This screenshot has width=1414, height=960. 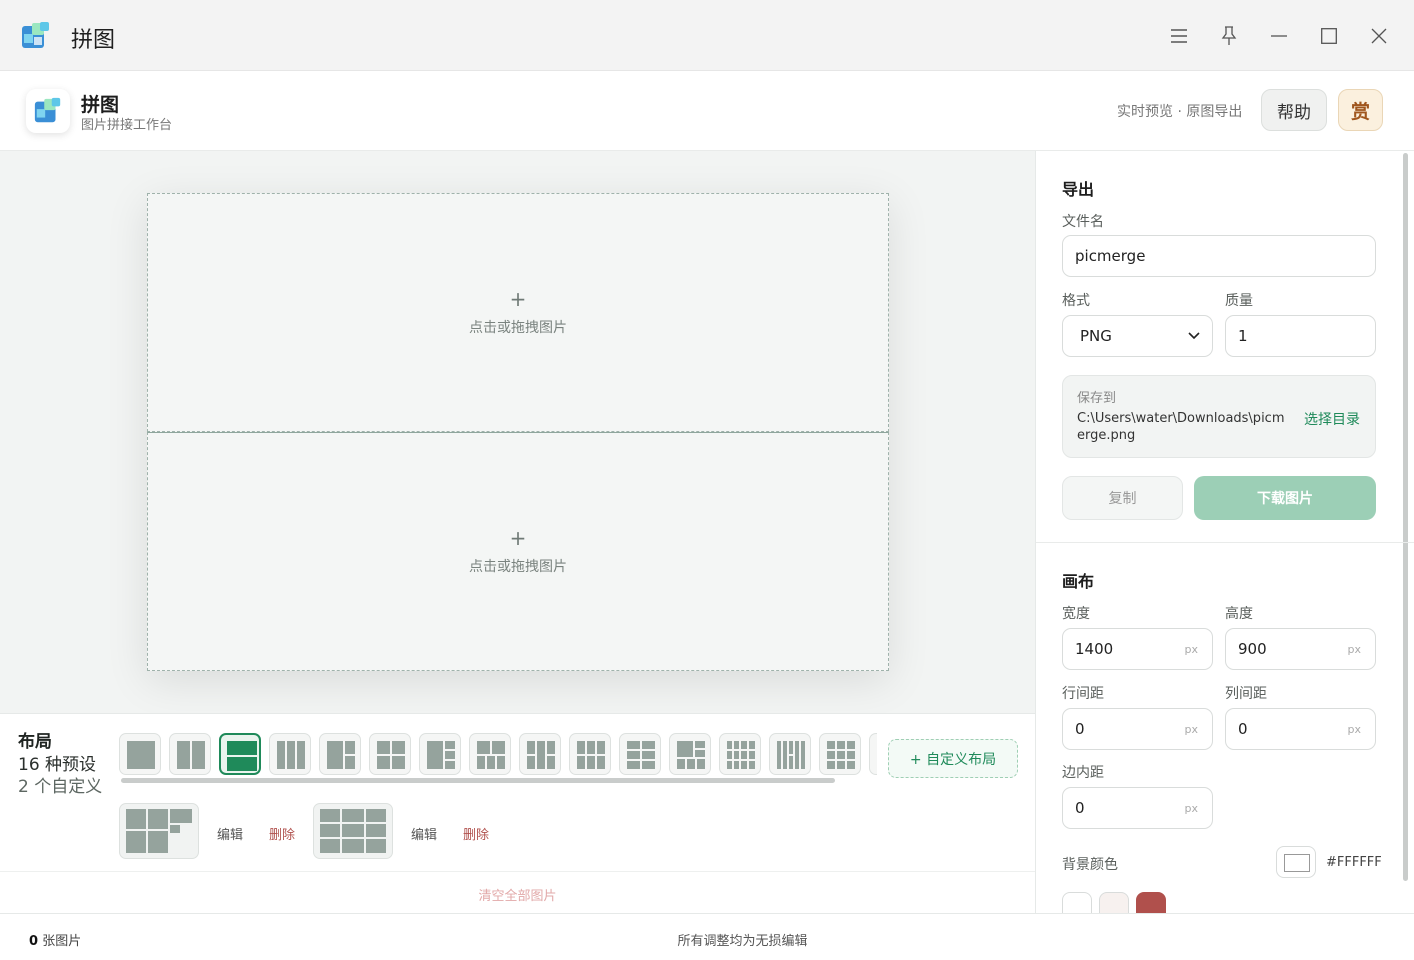 What do you see at coordinates (1137, 808) in the screenshot?
I see `padding-input: 0 px` at bounding box center [1137, 808].